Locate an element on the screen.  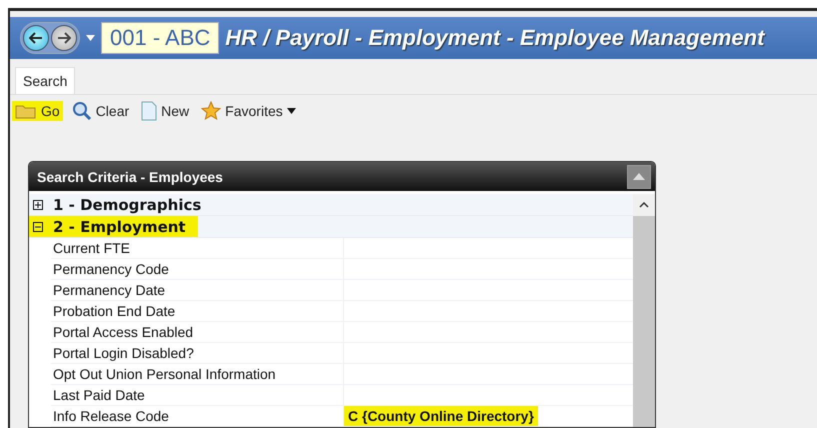
field-label: Permanency Code is located at coordinates (197, 269).